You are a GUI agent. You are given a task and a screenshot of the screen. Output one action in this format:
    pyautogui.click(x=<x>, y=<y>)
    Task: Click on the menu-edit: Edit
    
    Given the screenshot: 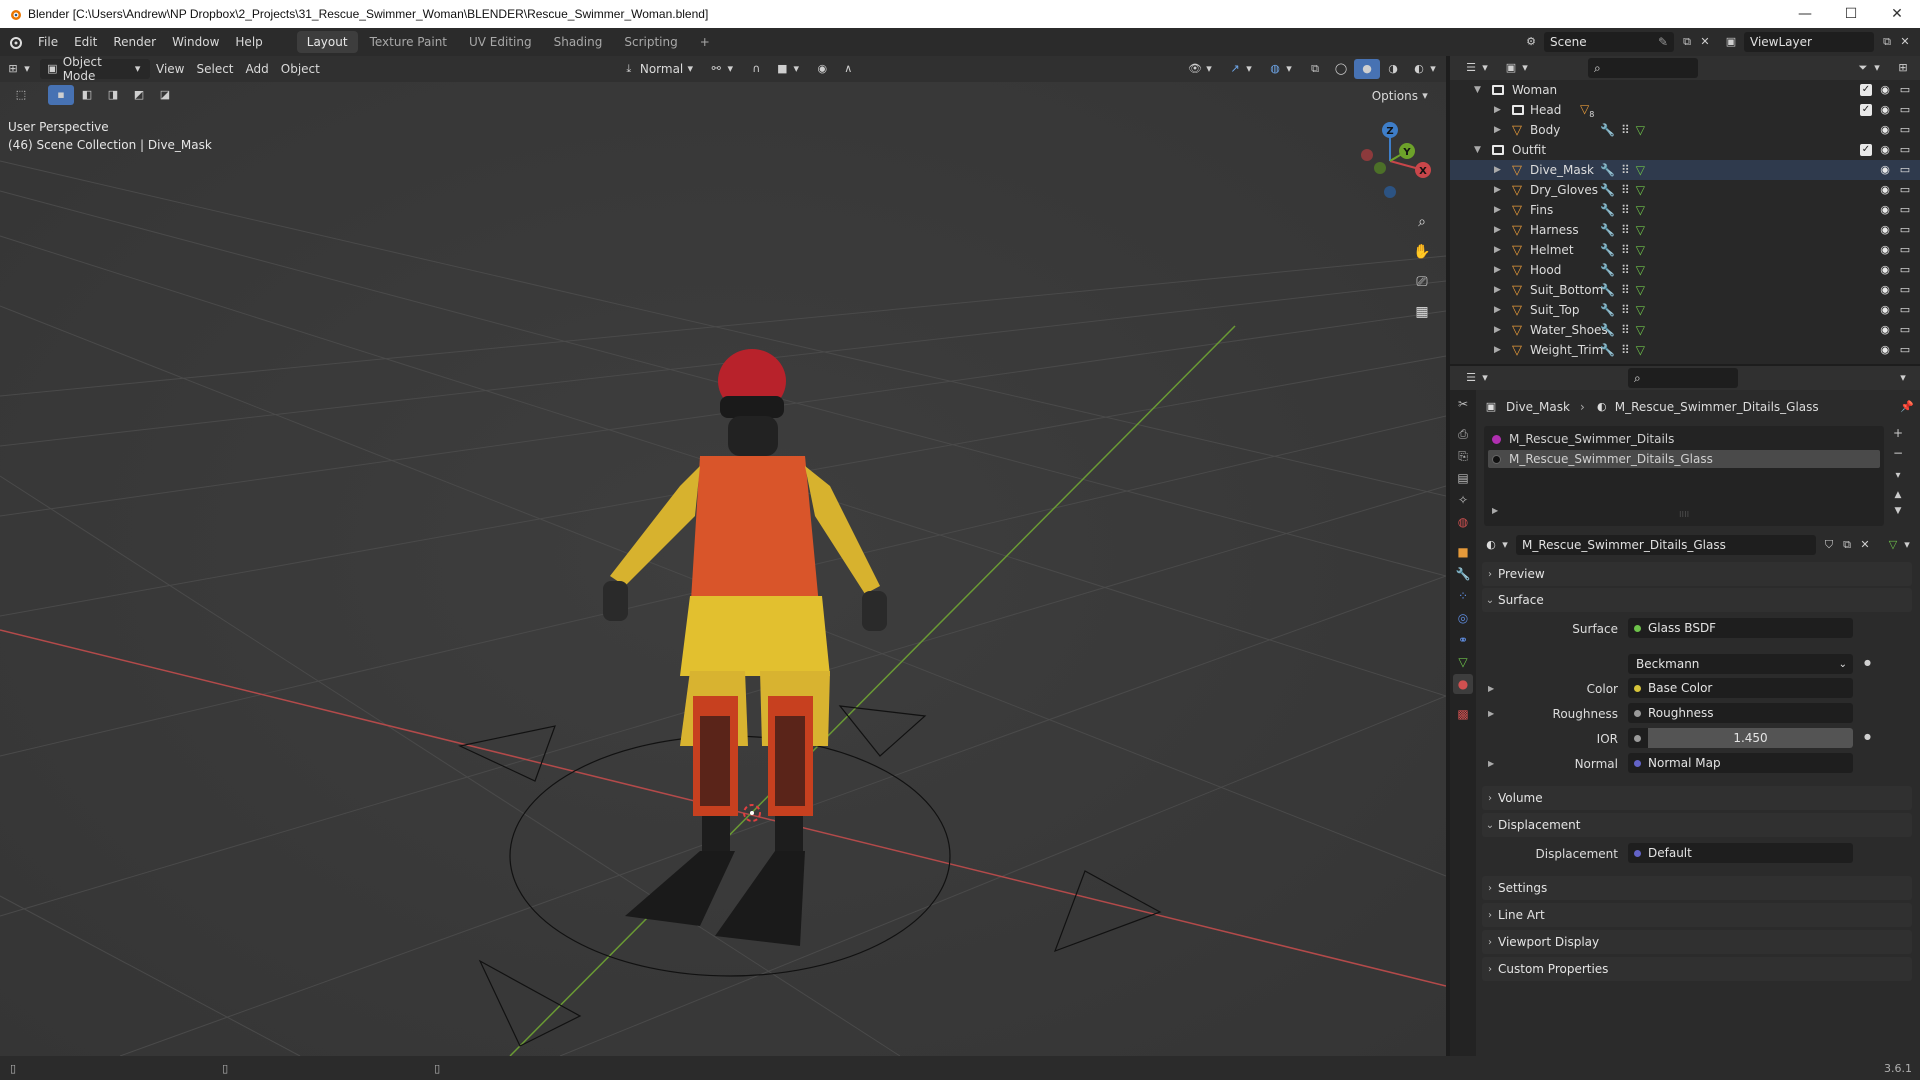 What is the action you would take?
    pyautogui.click(x=85, y=42)
    